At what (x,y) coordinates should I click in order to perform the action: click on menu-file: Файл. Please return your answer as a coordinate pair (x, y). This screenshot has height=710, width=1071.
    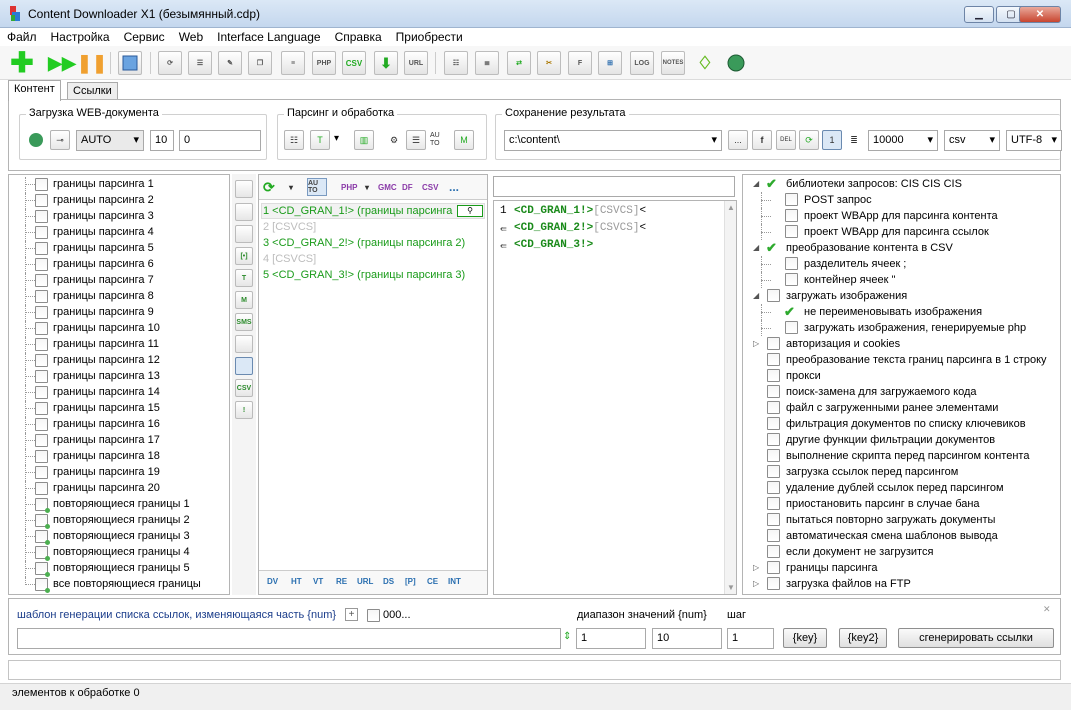
    Looking at the image, I should click on (22, 37).